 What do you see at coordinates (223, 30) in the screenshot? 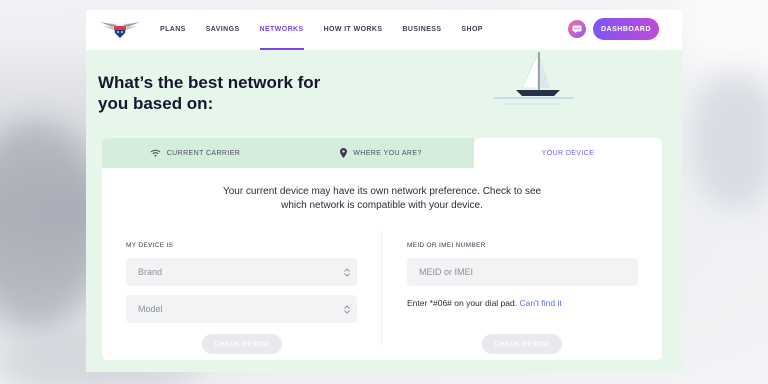
I see `nav-item-savings: SAVINGS` at bounding box center [223, 30].